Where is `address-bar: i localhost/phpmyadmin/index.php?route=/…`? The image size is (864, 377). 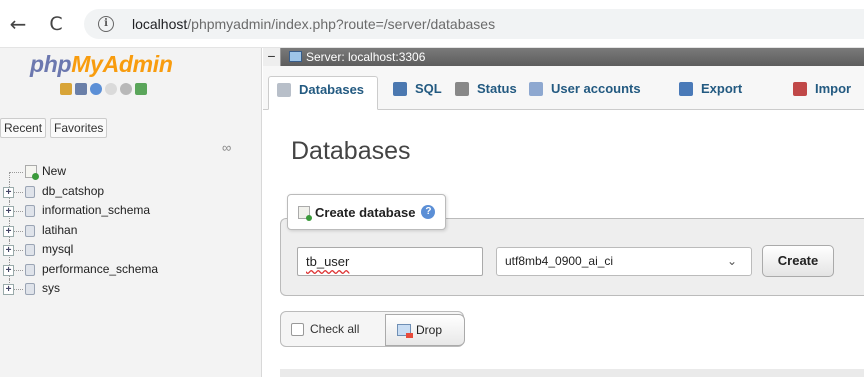 address-bar: i localhost/phpmyadmin/index.php?route=/… is located at coordinates (474, 24).